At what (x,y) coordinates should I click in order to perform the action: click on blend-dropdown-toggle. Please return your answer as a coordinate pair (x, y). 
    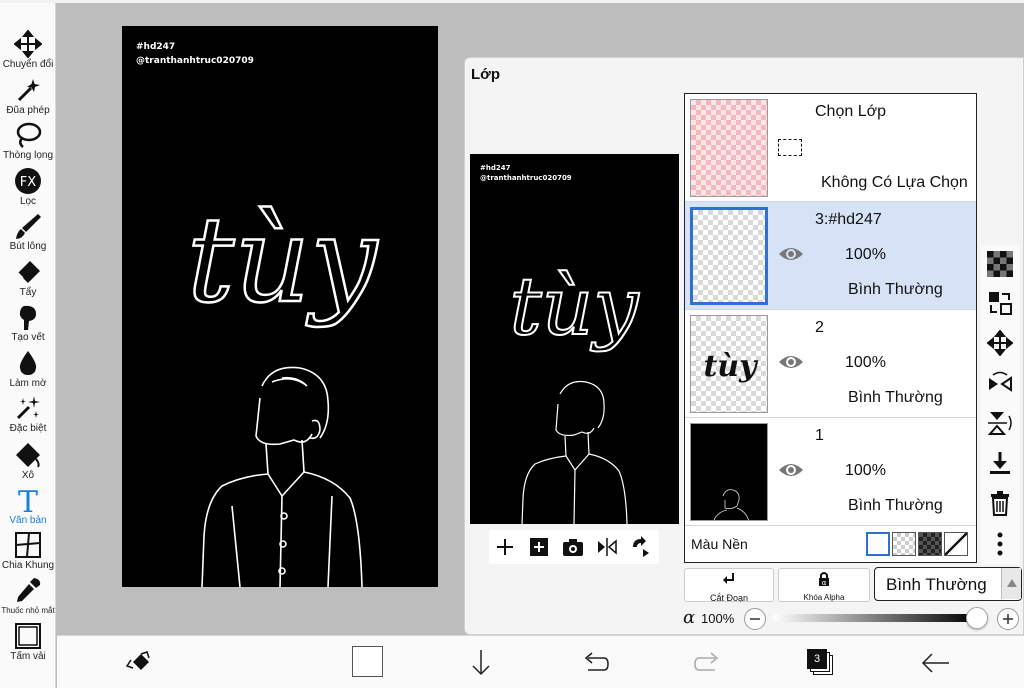
    Looking at the image, I should click on (1011, 583).